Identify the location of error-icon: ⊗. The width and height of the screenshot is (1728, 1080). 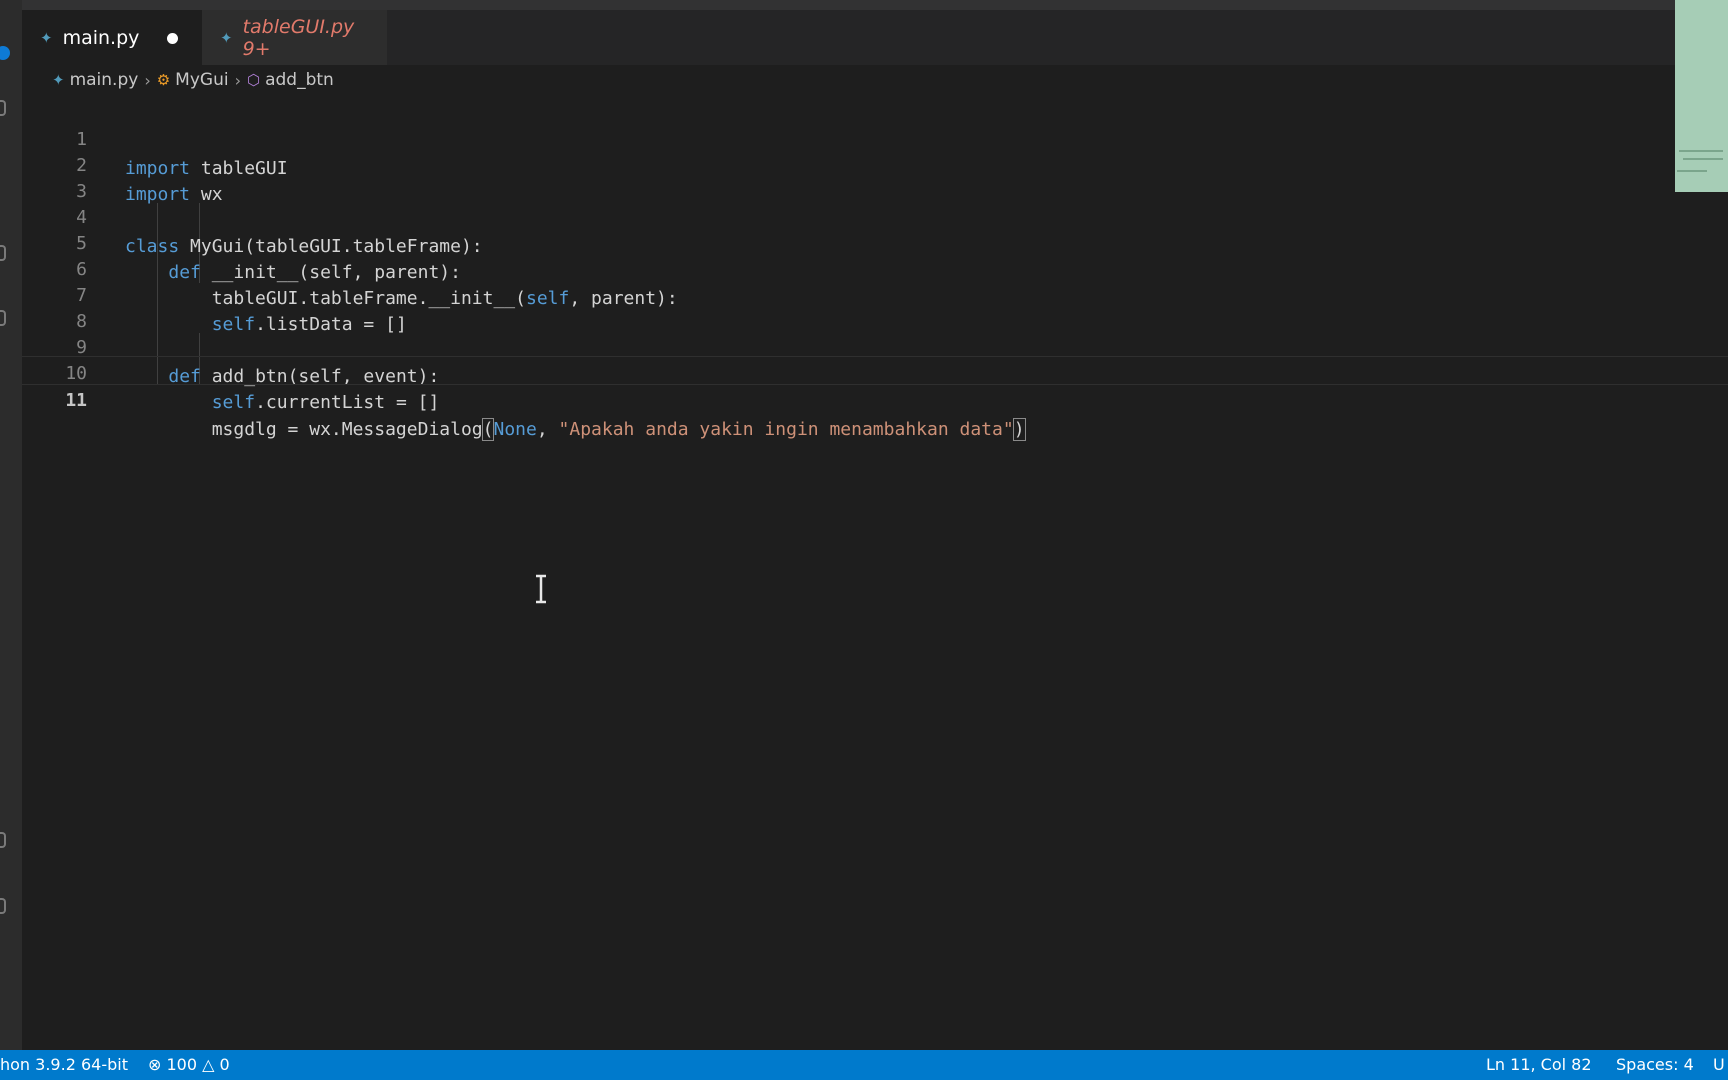
(155, 1064).